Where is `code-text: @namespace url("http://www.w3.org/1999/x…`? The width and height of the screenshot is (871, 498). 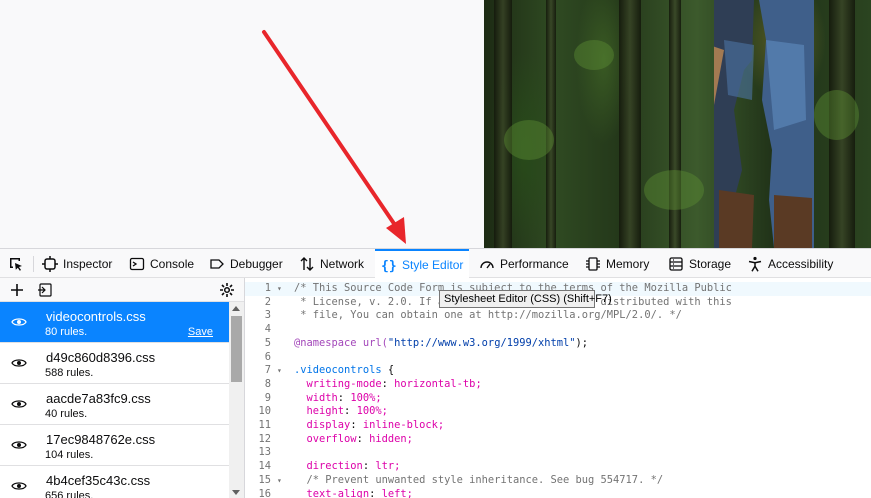 code-text: @namespace url("http://www.w3.org/1999/x… is located at coordinates (441, 344).